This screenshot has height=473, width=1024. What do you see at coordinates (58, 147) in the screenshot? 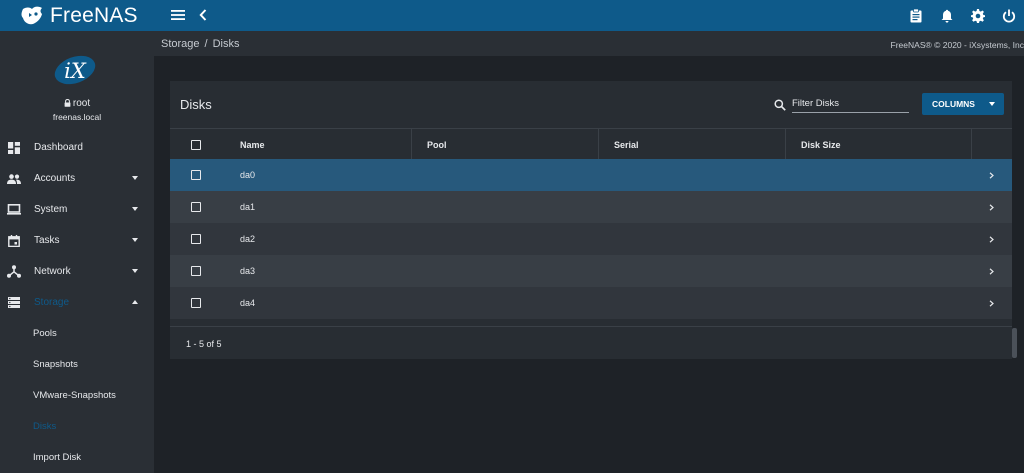
I see `sidebar-item-label: Dashboard` at bounding box center [58, 147].